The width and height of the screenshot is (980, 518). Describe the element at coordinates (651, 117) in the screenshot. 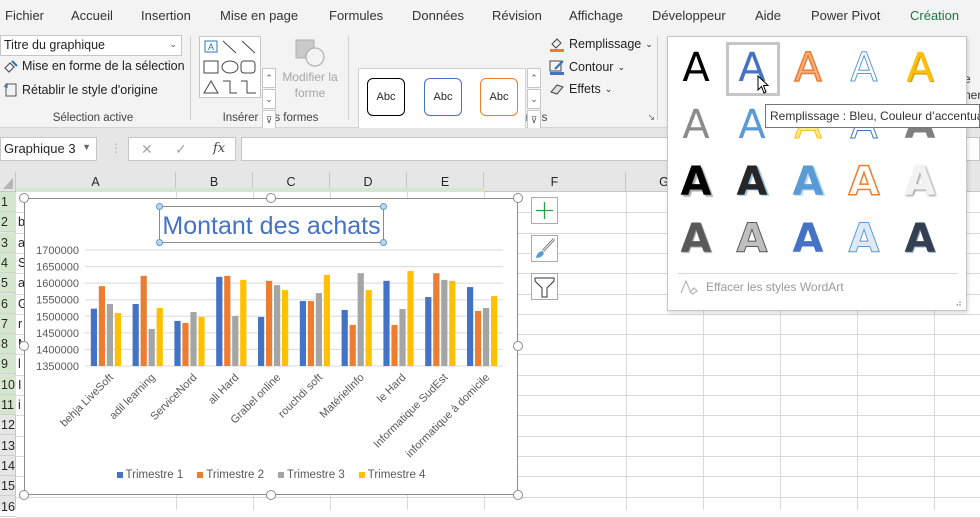

I see `dialog-launcher-icon: ↘` at that location.